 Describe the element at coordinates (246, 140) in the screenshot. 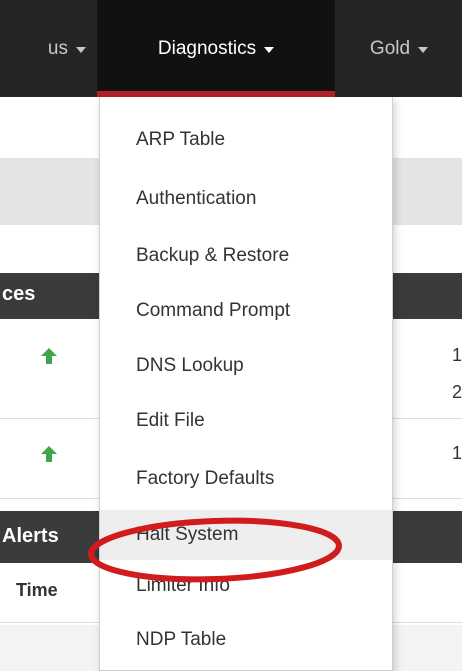

I see `menu-item-arp-table: ARP Table` at that location.